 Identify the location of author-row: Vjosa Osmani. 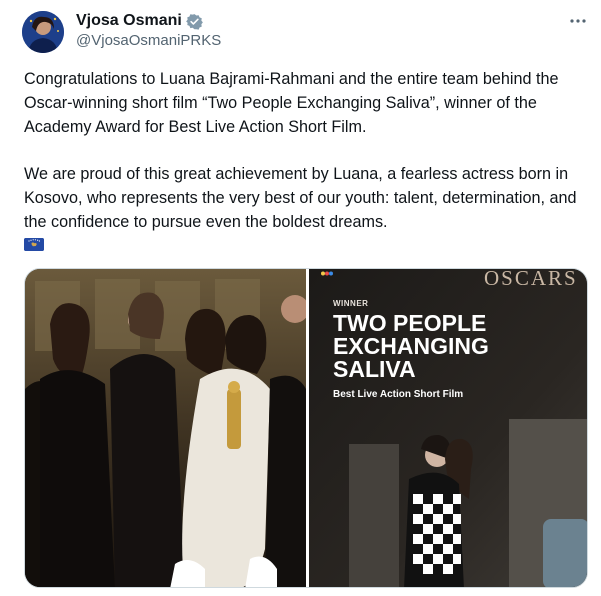
(139, 21).